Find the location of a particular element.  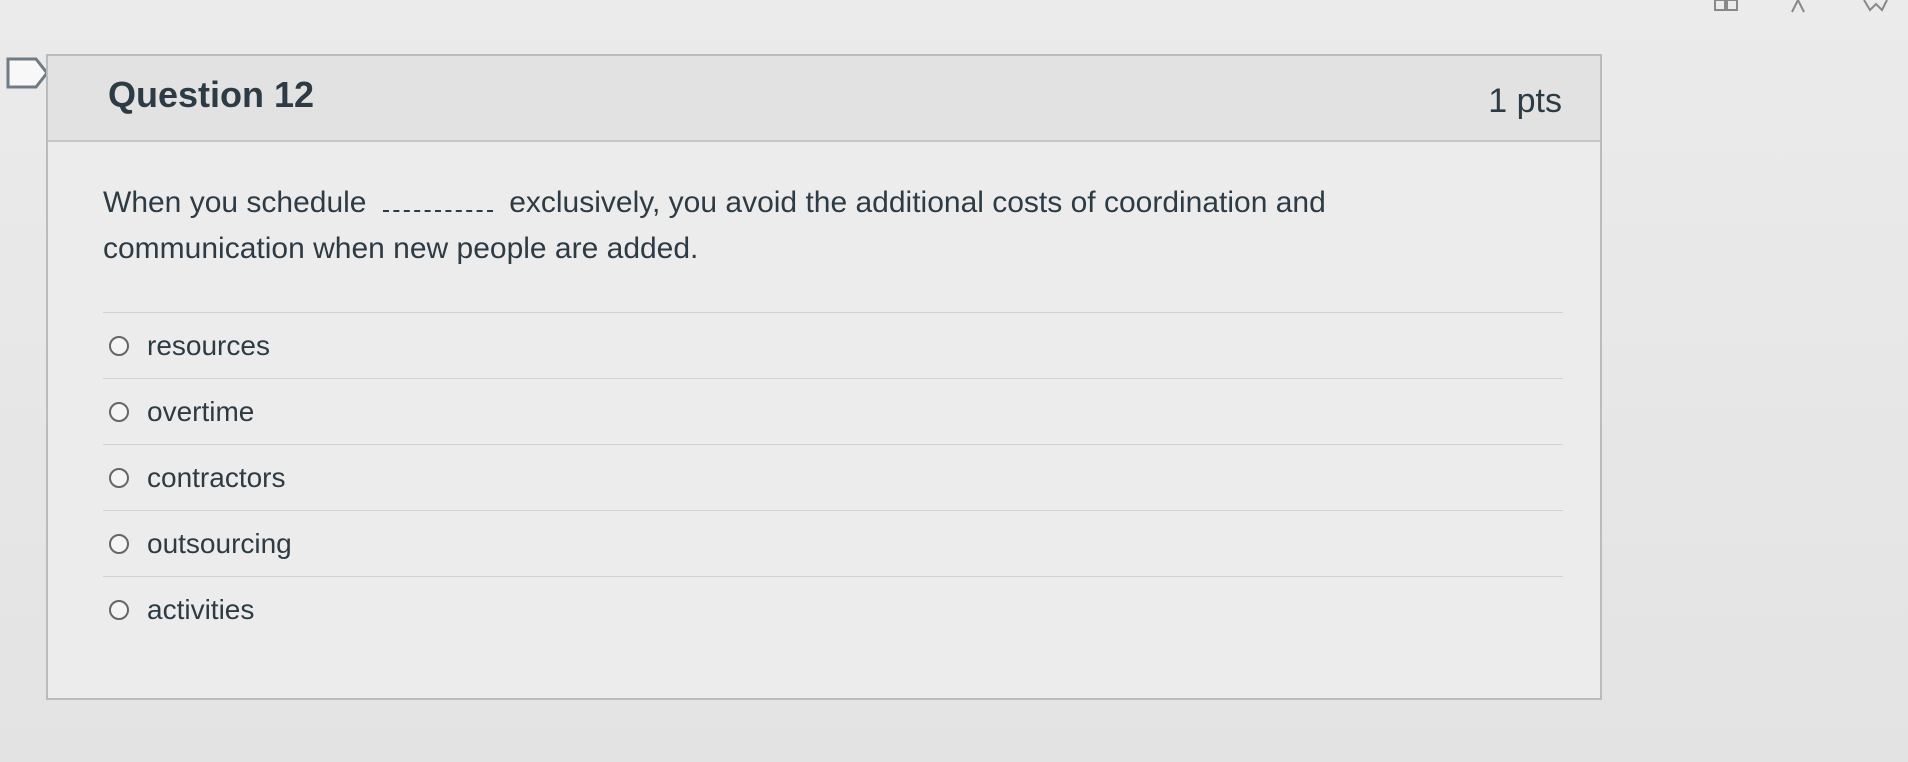

text-size-icon is located at coordinates (1801, 7).